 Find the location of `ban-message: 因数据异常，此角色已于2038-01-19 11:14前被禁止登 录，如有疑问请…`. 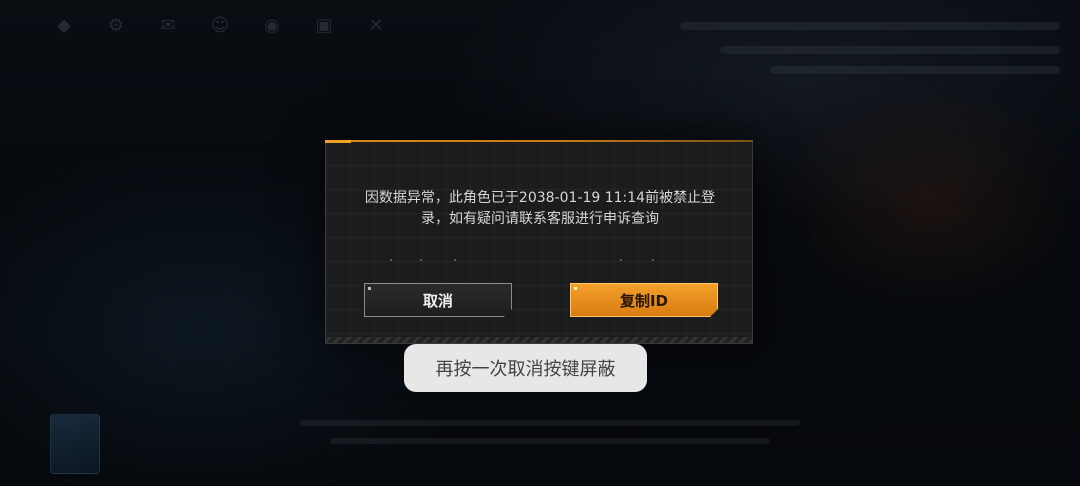

ban-message: 因数据异常，此角色已于2038-01-19 11:14前被禁止登 录，如有疑问请… is located at coordinates (540, 209).